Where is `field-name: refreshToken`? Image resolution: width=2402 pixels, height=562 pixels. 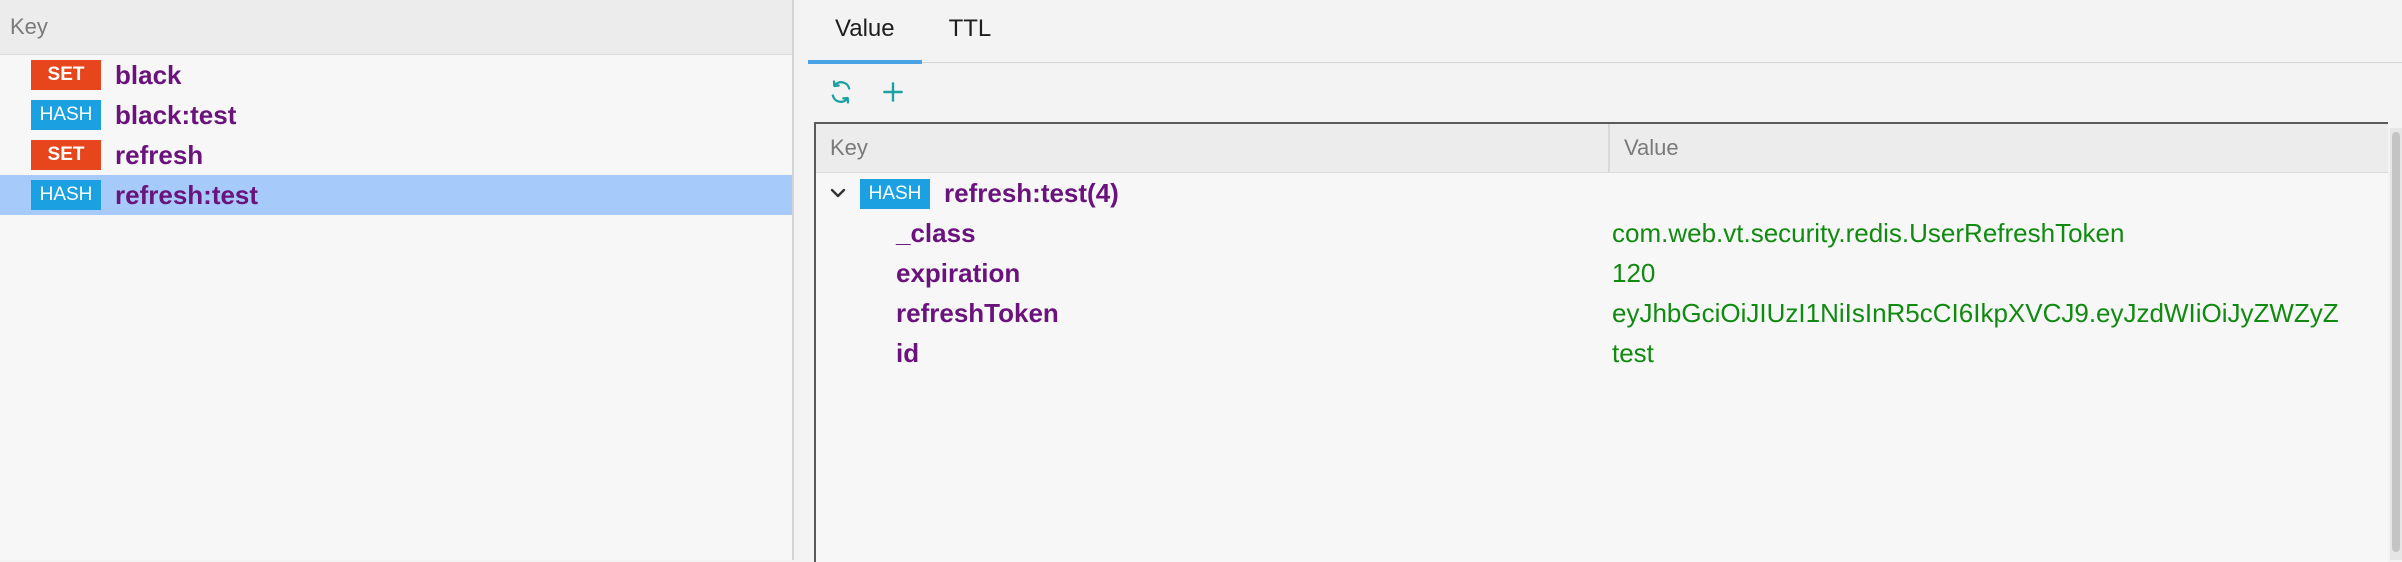 field-name: refreshToken is located at coordinates (977, 313).